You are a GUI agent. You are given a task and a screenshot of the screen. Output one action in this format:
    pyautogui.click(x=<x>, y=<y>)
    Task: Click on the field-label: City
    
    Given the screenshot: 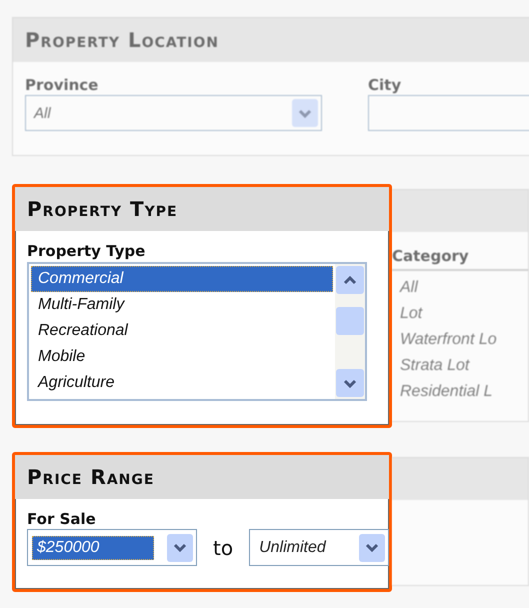 What is the action you would take?
    pyautogui.click(x=385, y=85)
    